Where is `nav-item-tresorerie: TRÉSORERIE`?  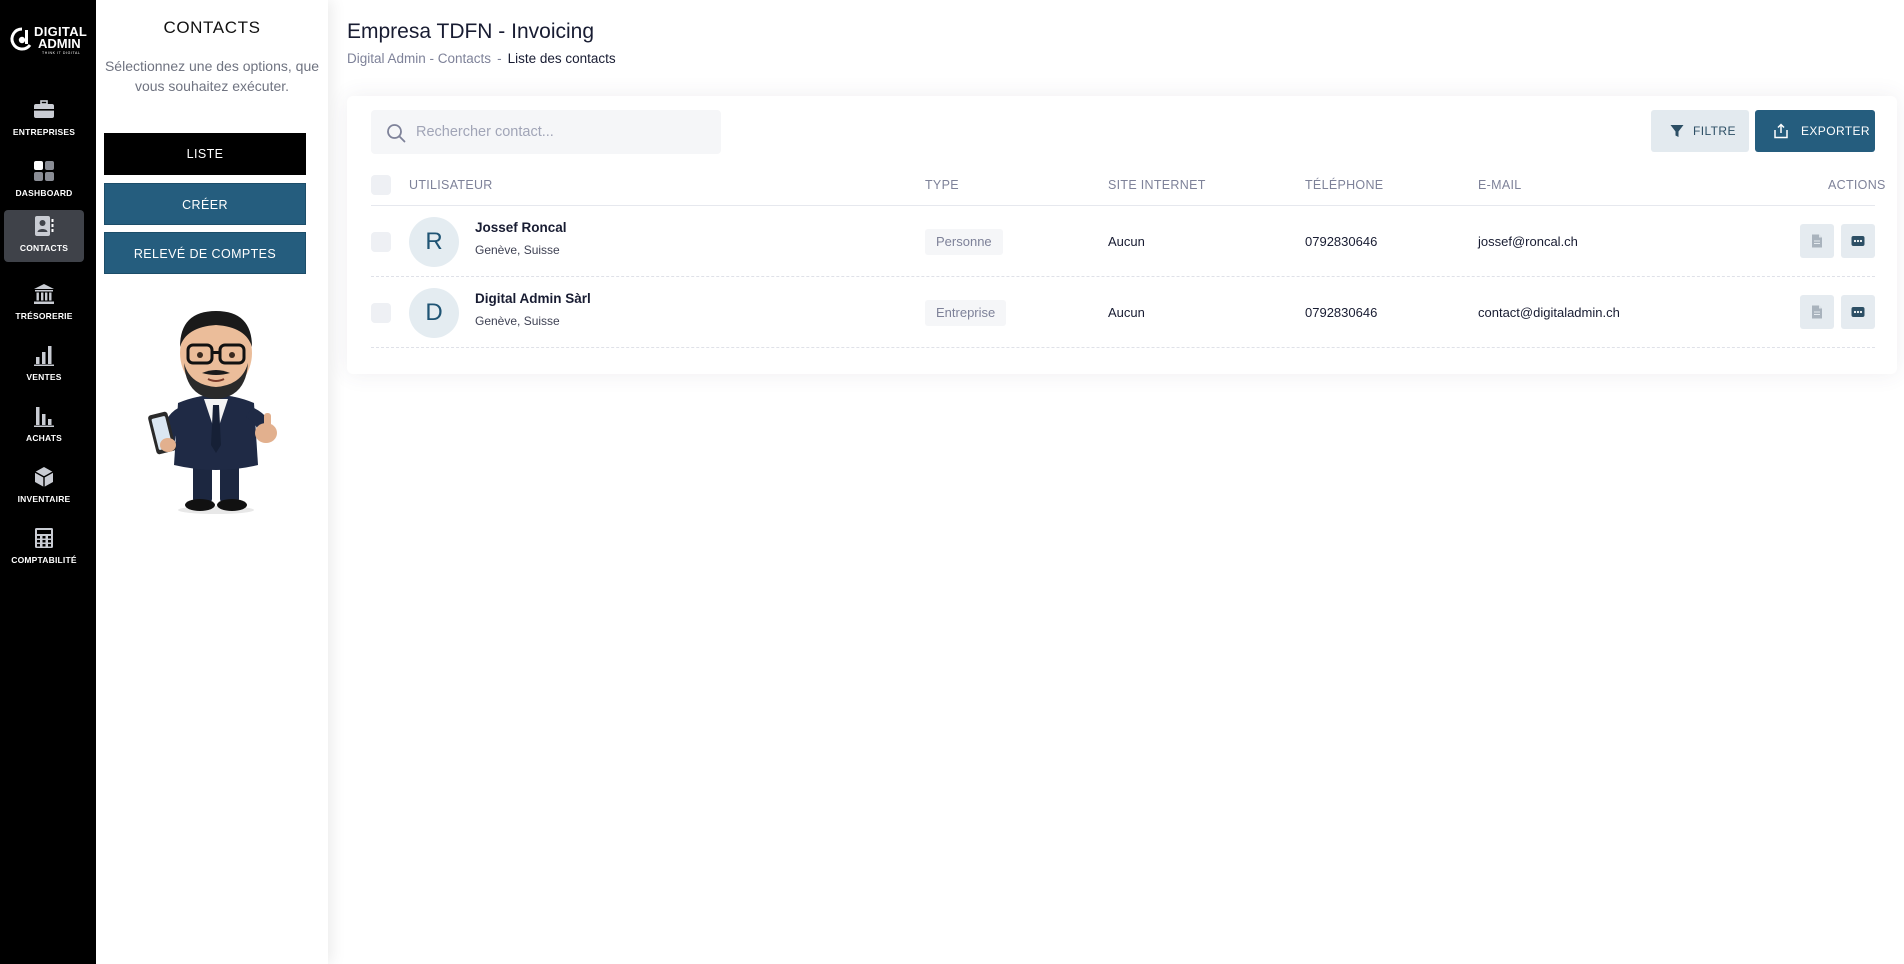 nav-item-tresorerie: TRÉSORERIE is located at coordinates (44, 304).